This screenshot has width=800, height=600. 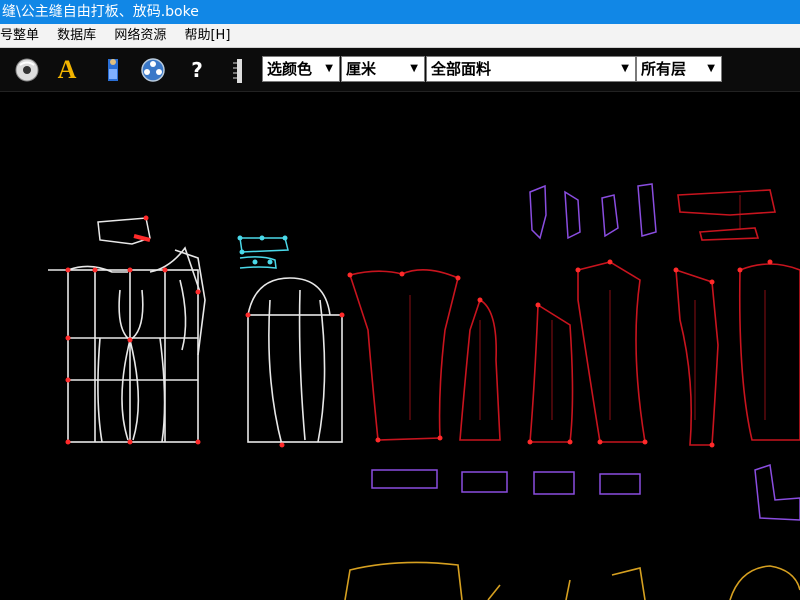 What do you see at coordinates (153, 70) in the screenshot?
I see `film-reel-icon` at bounding box center [153, 70].